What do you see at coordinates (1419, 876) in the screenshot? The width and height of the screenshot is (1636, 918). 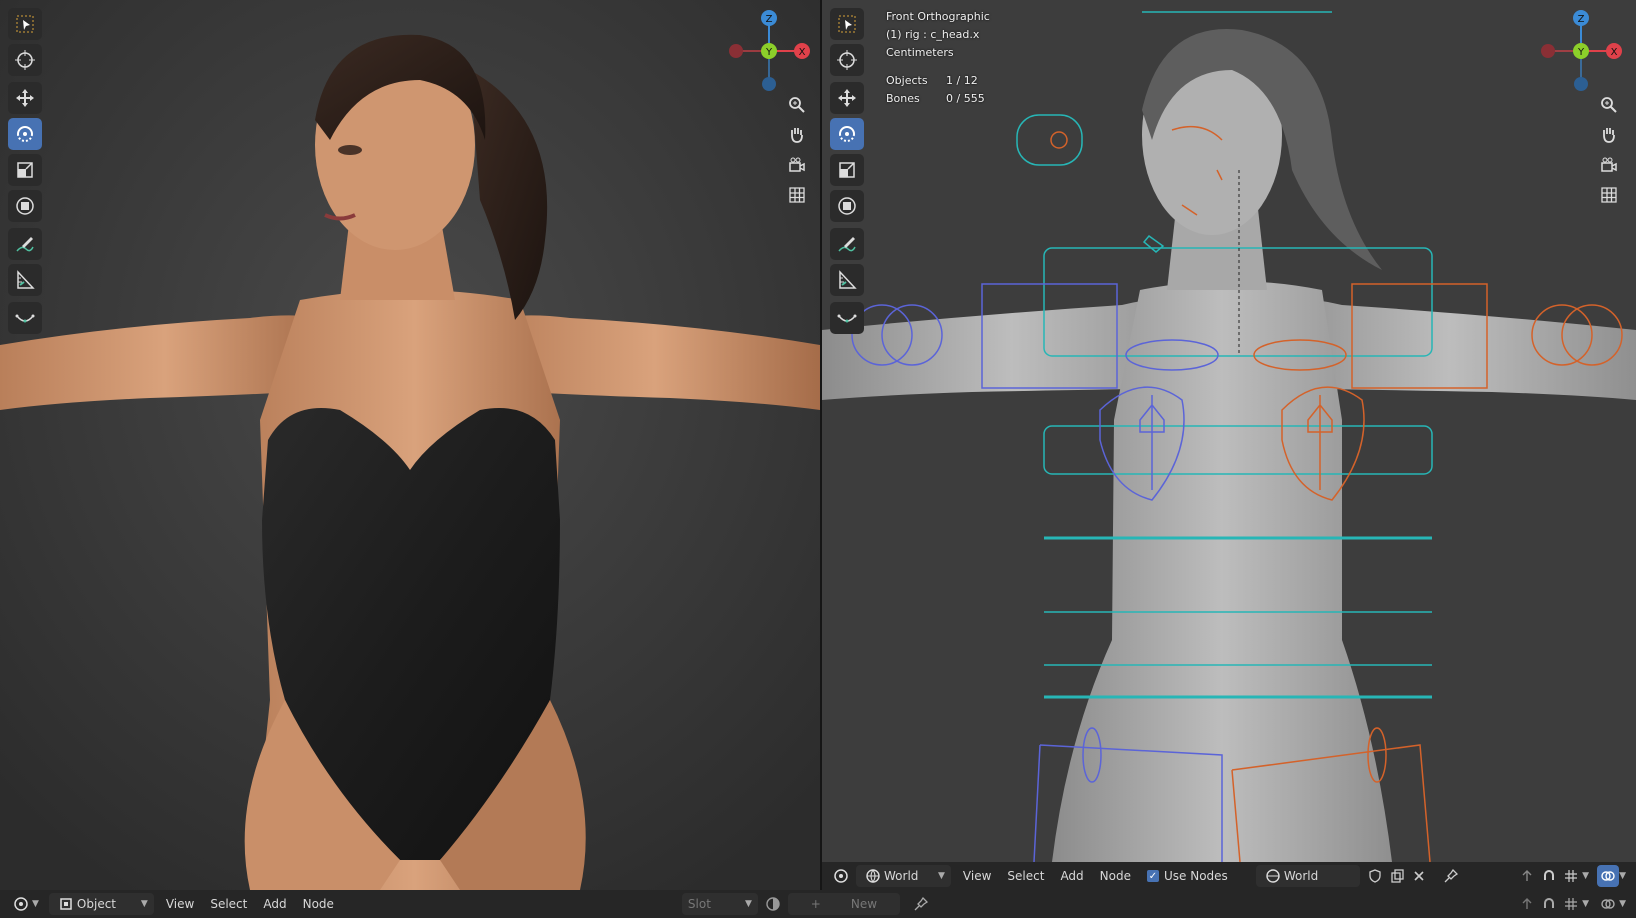 I see `unlink-icon` at bounding box center [1419, 876].